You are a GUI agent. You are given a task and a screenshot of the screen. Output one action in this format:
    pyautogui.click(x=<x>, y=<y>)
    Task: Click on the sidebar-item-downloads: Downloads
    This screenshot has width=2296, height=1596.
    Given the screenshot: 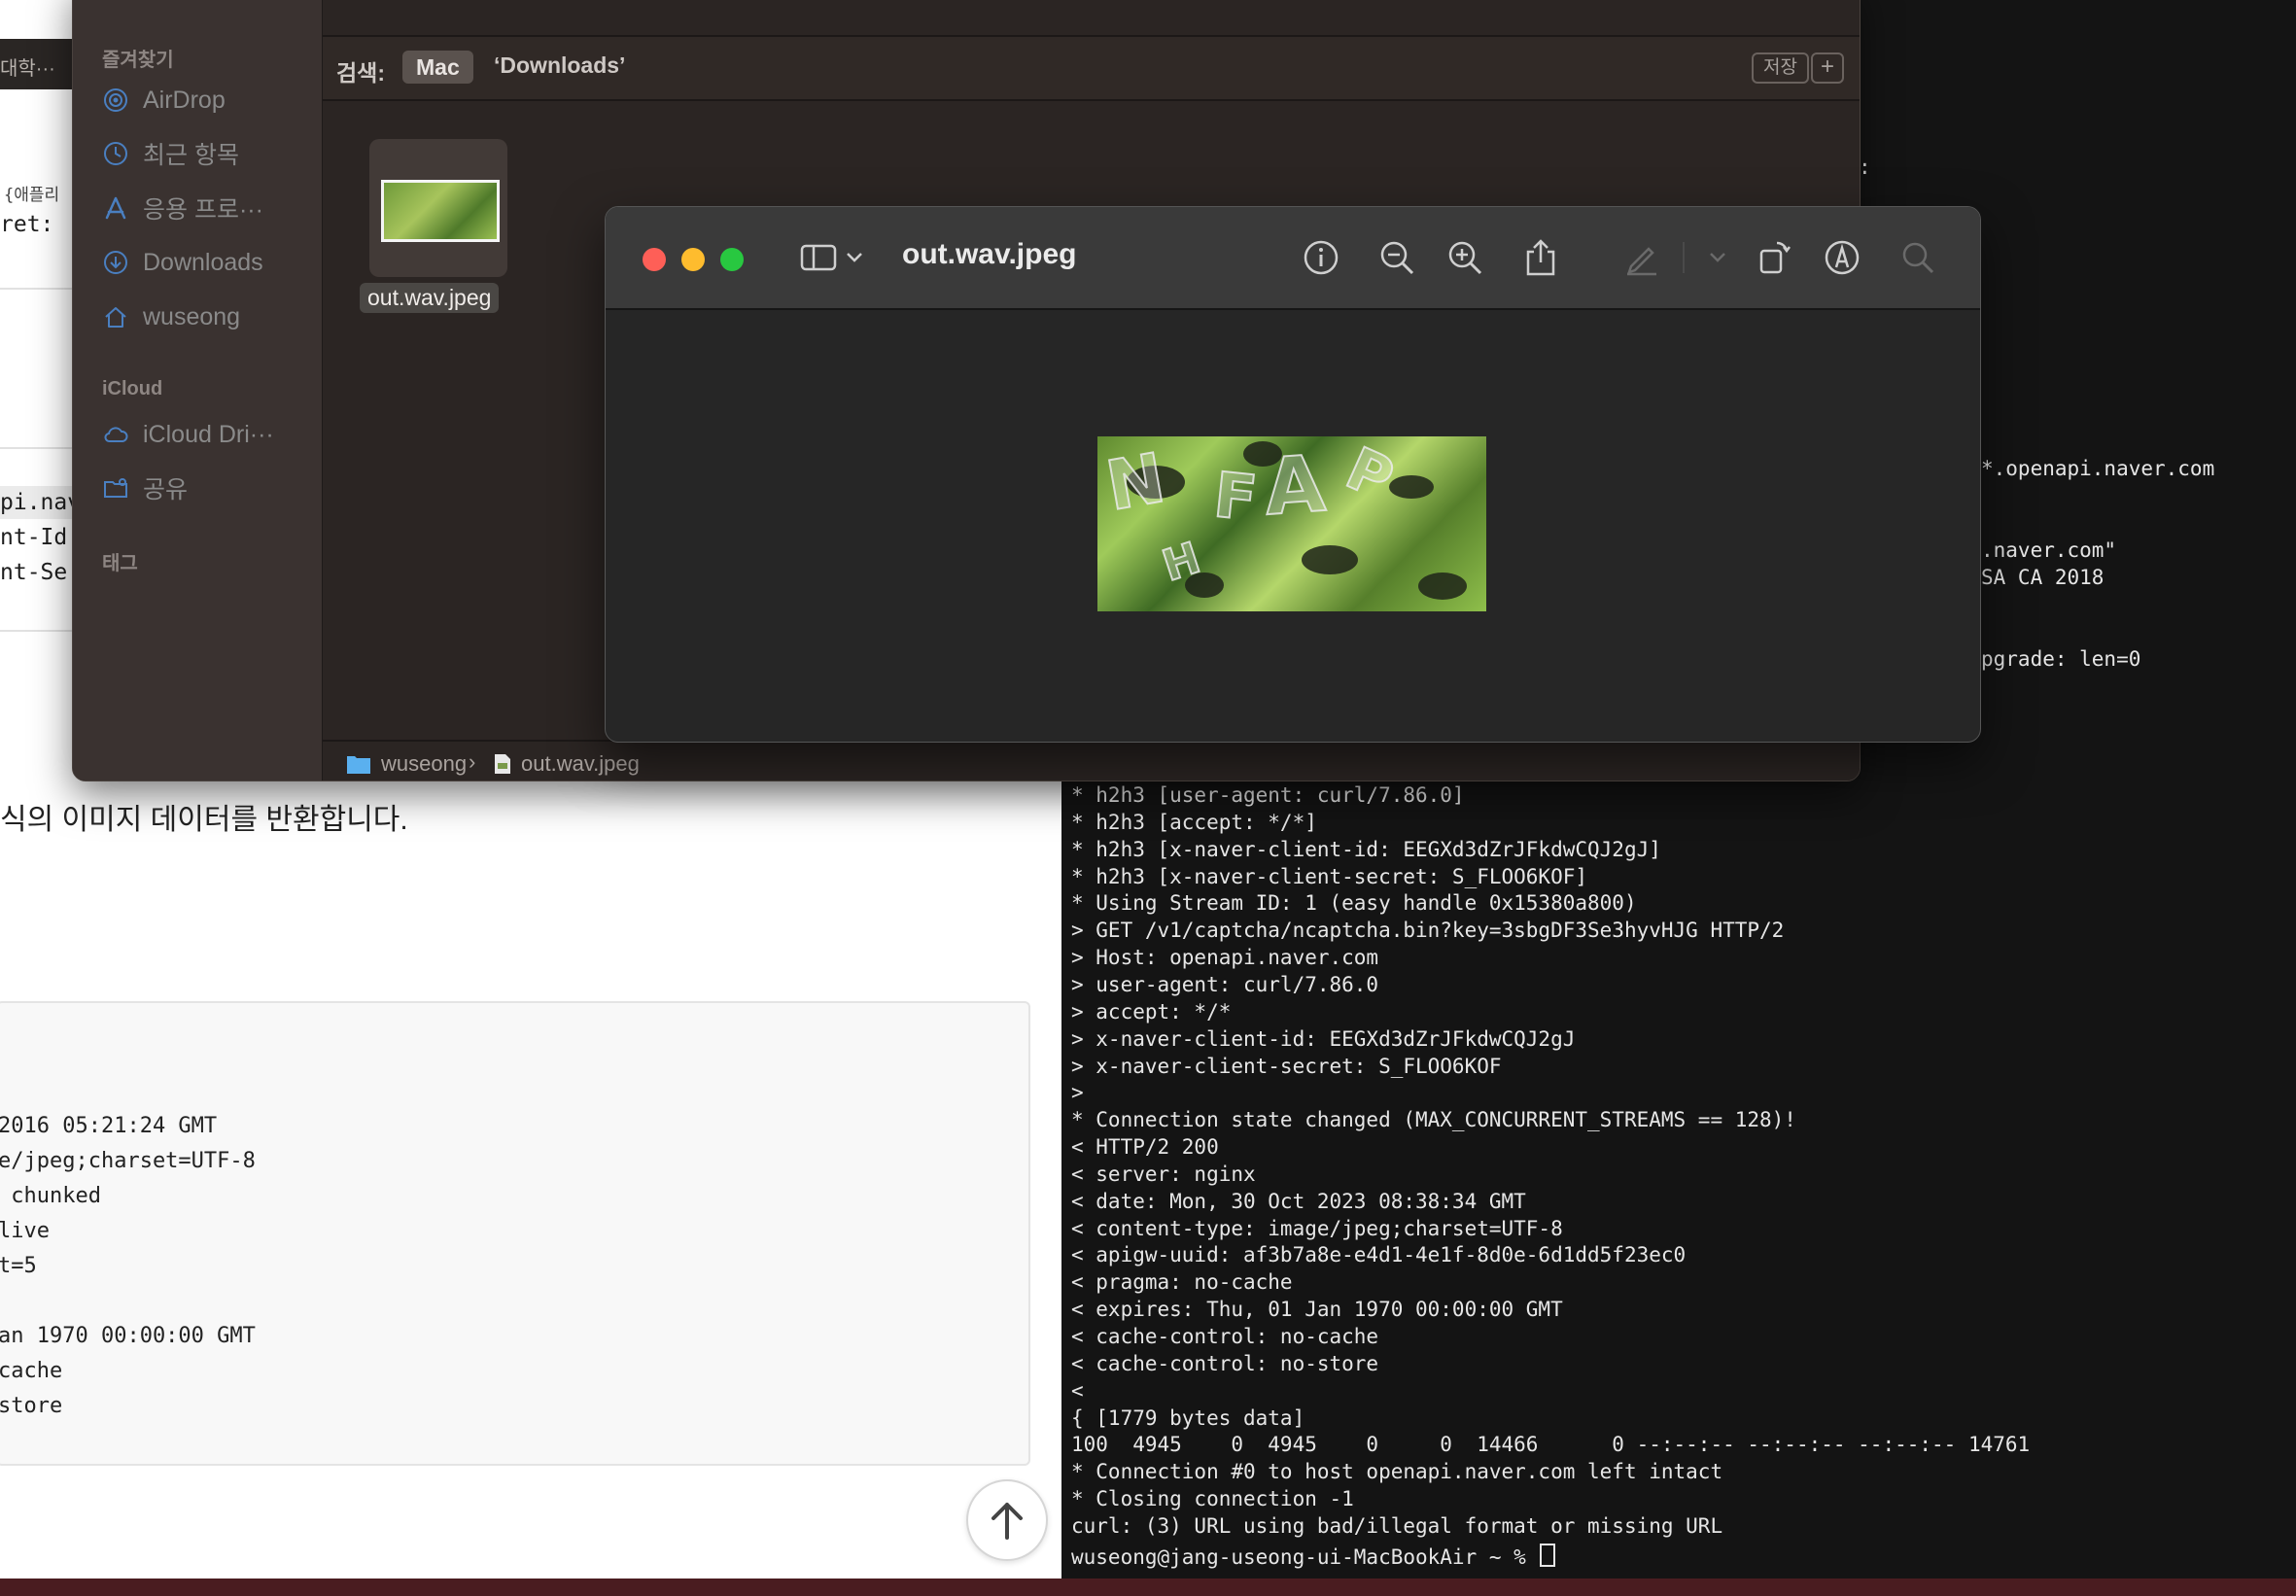 What is the action you would take?
    pyautogui.click(x=209, y=262)
    